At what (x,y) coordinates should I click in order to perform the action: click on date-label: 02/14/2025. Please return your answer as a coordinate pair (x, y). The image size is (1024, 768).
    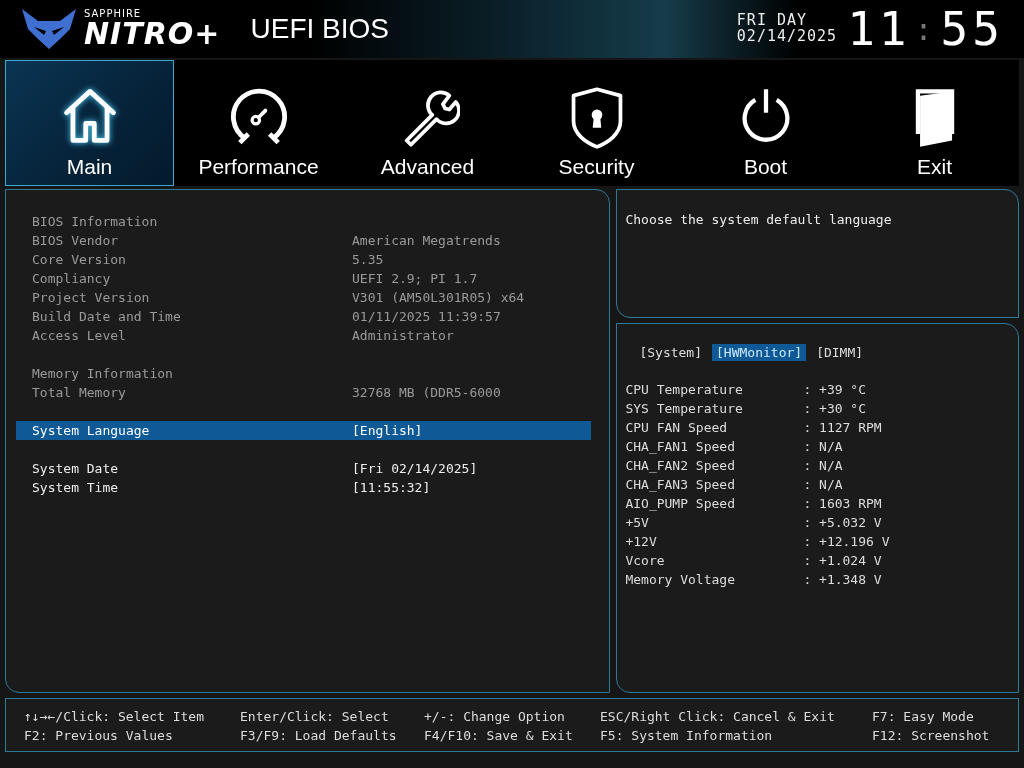
    Looking at the image, I should click on (787, 37).